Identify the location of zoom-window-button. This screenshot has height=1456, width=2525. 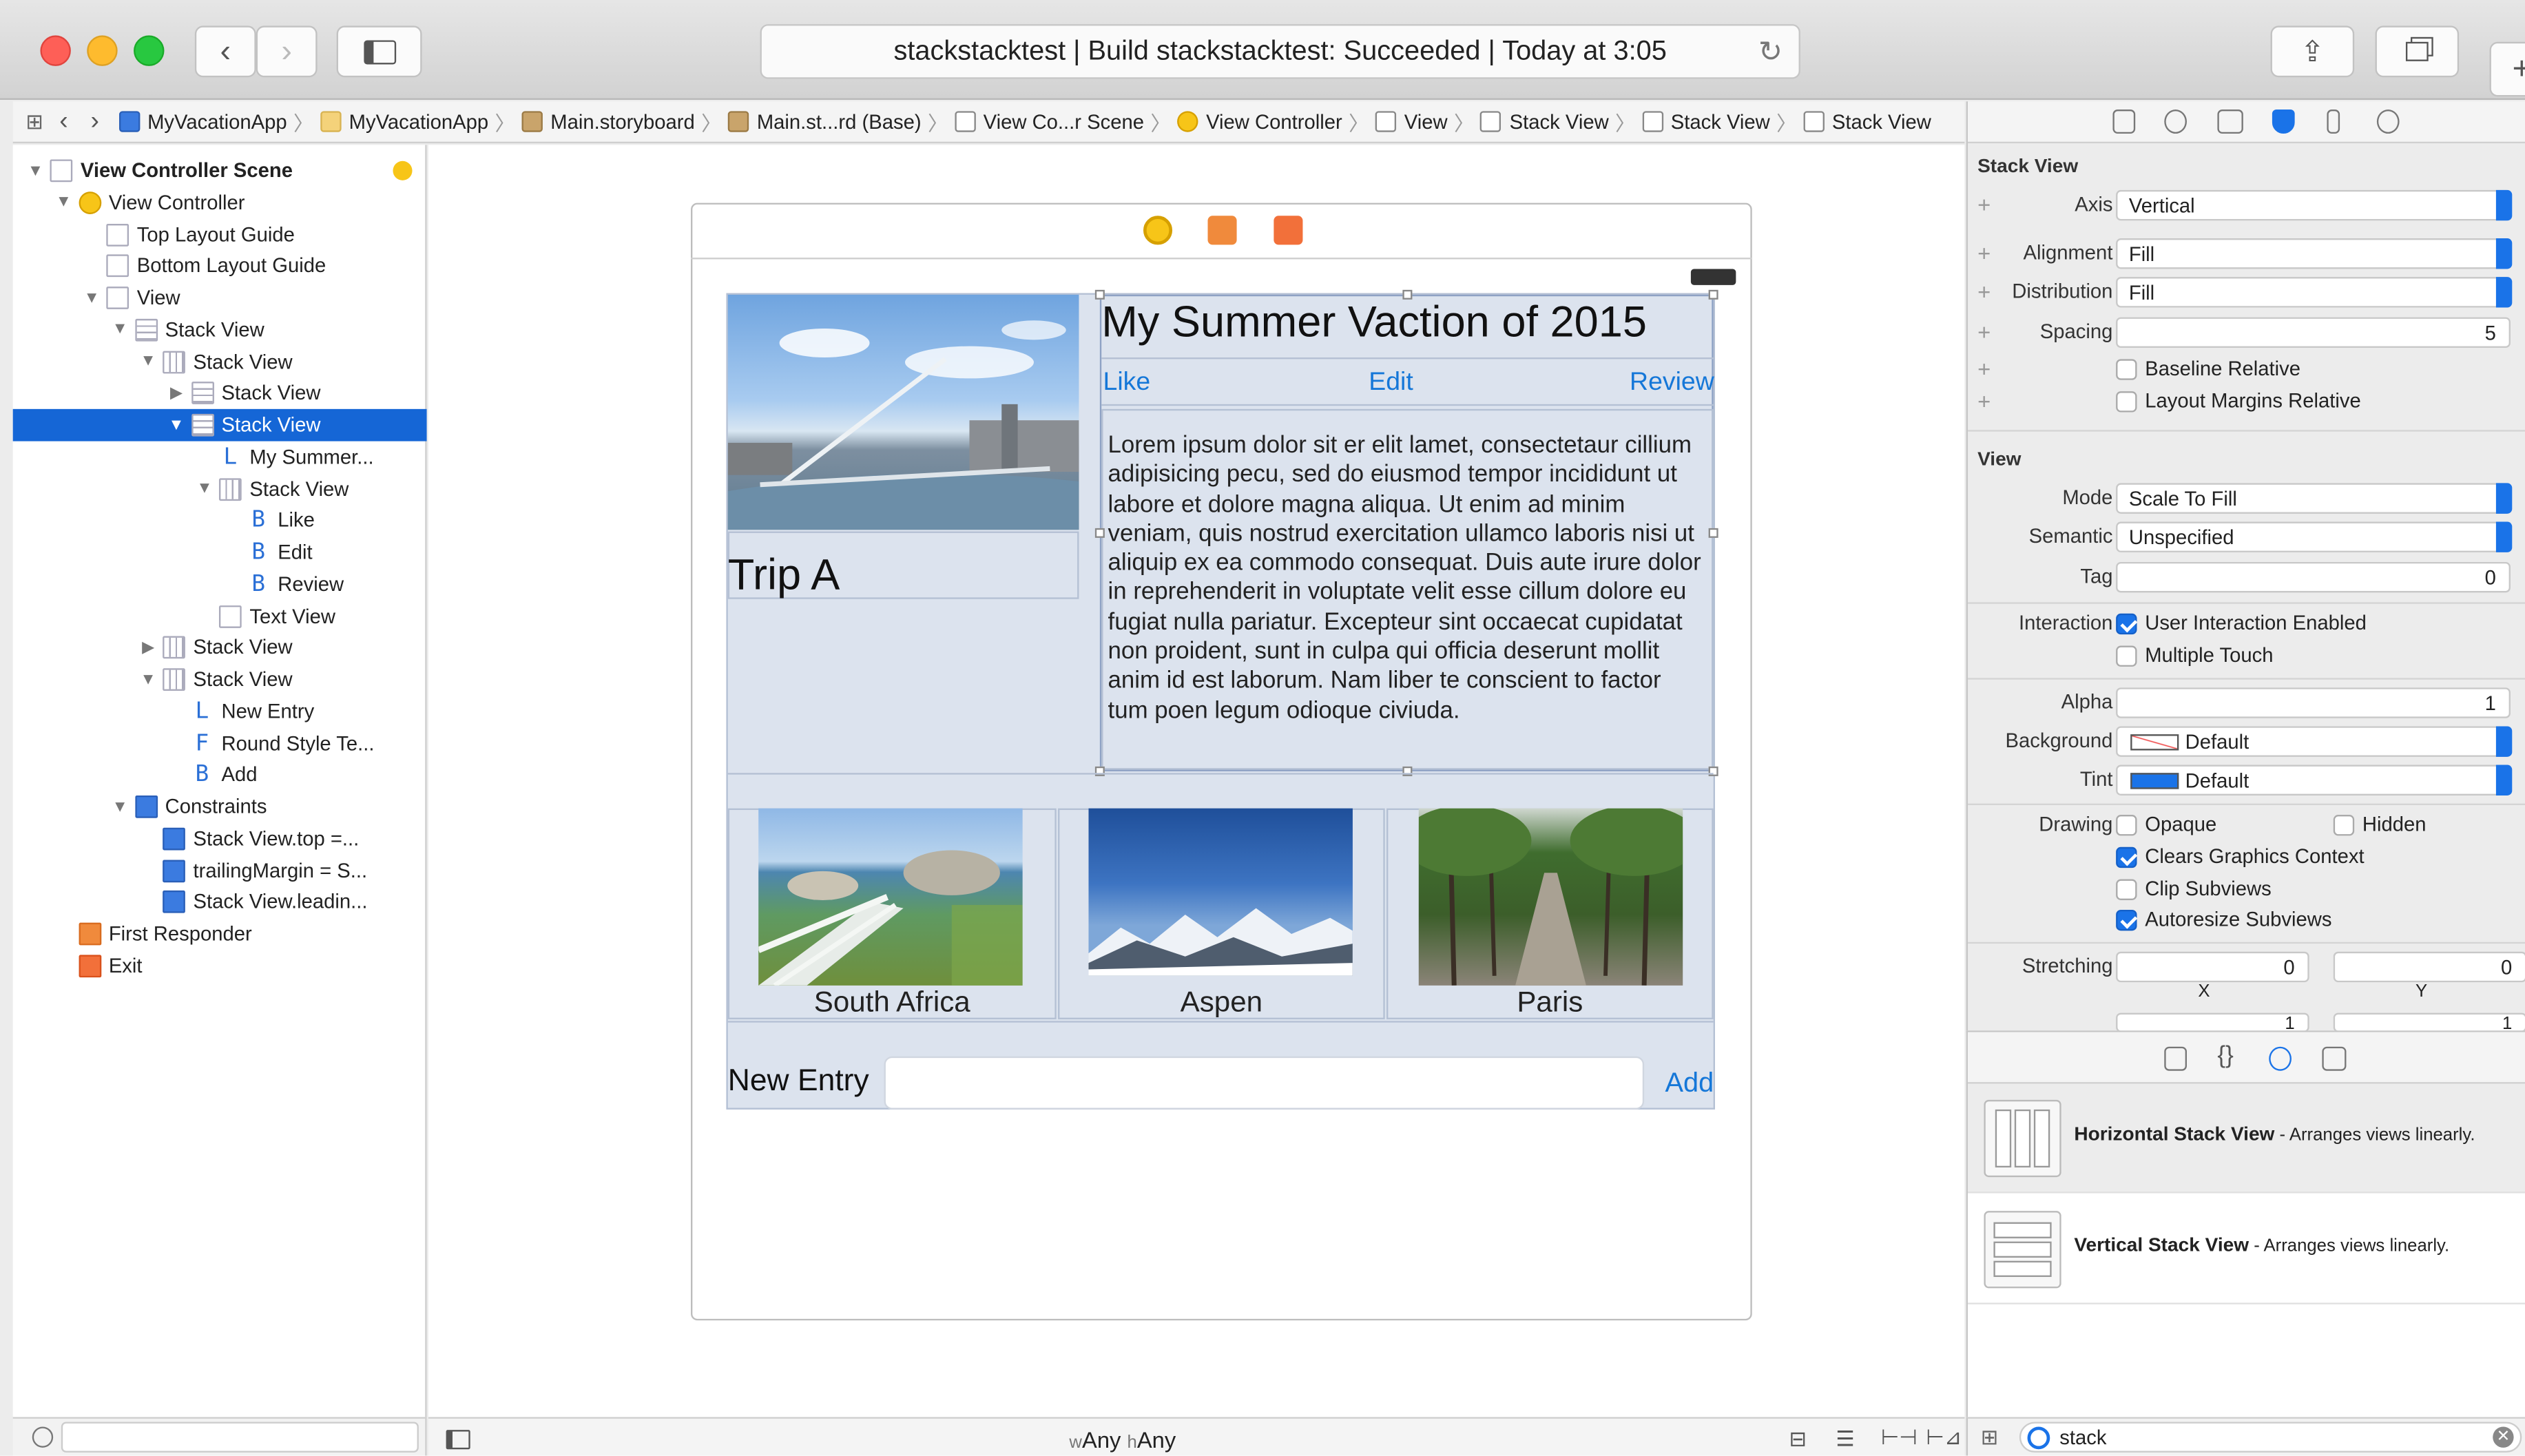
(149, 50).